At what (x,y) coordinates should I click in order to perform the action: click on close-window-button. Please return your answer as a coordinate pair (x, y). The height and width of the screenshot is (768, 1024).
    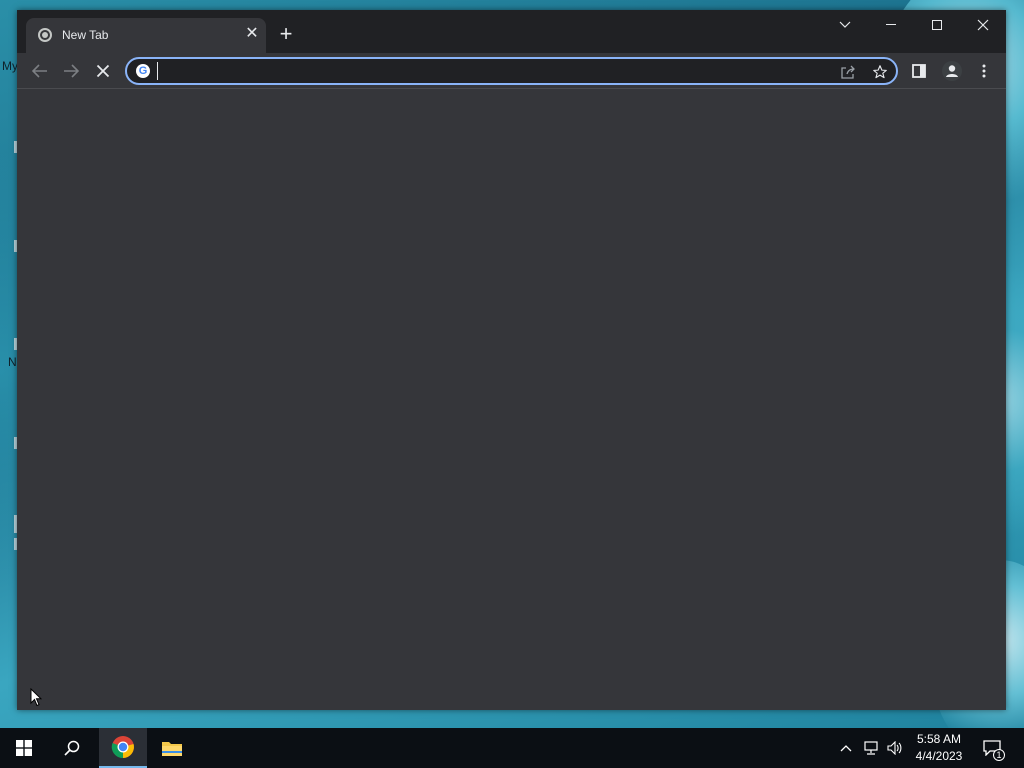
    Looking at the image, I should click on (983, 25).